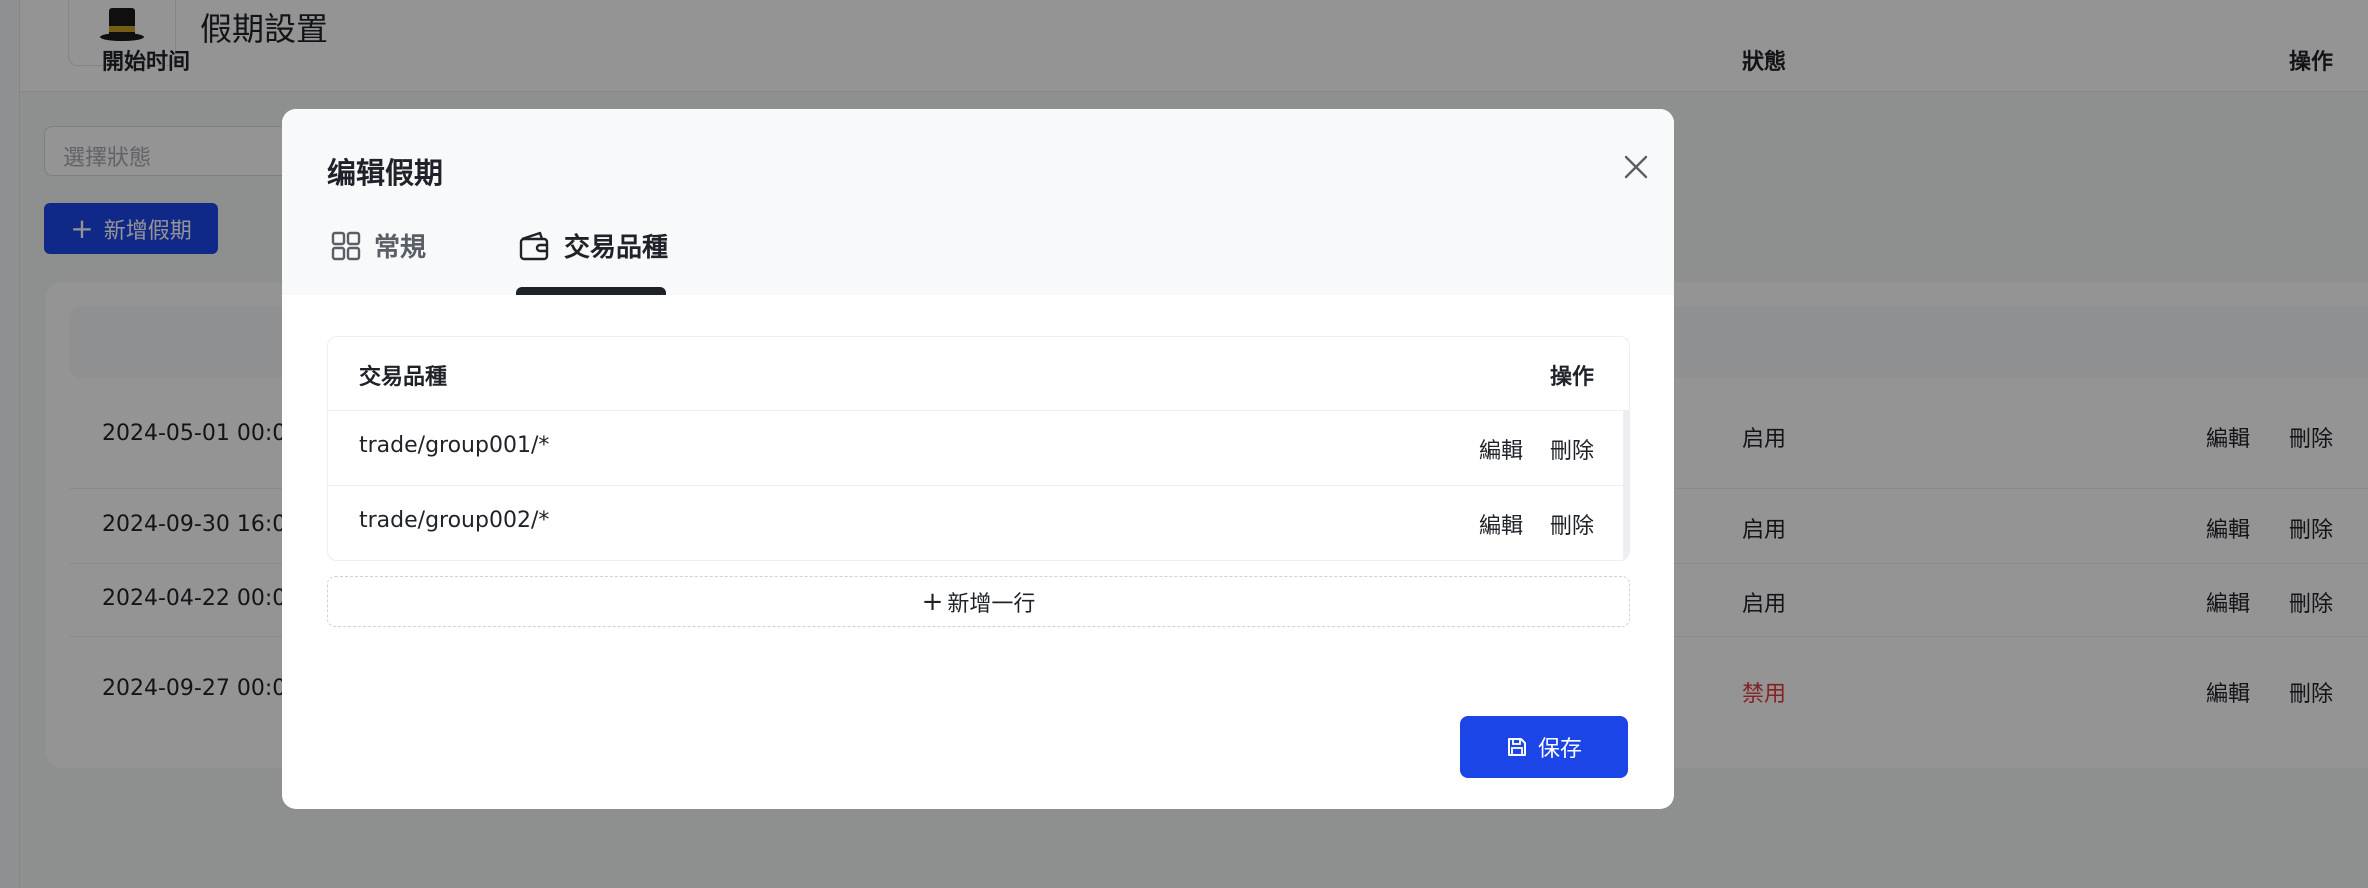 This screenshot has height=888, width=2368. I want to click on close-button, so click(1636, 167).